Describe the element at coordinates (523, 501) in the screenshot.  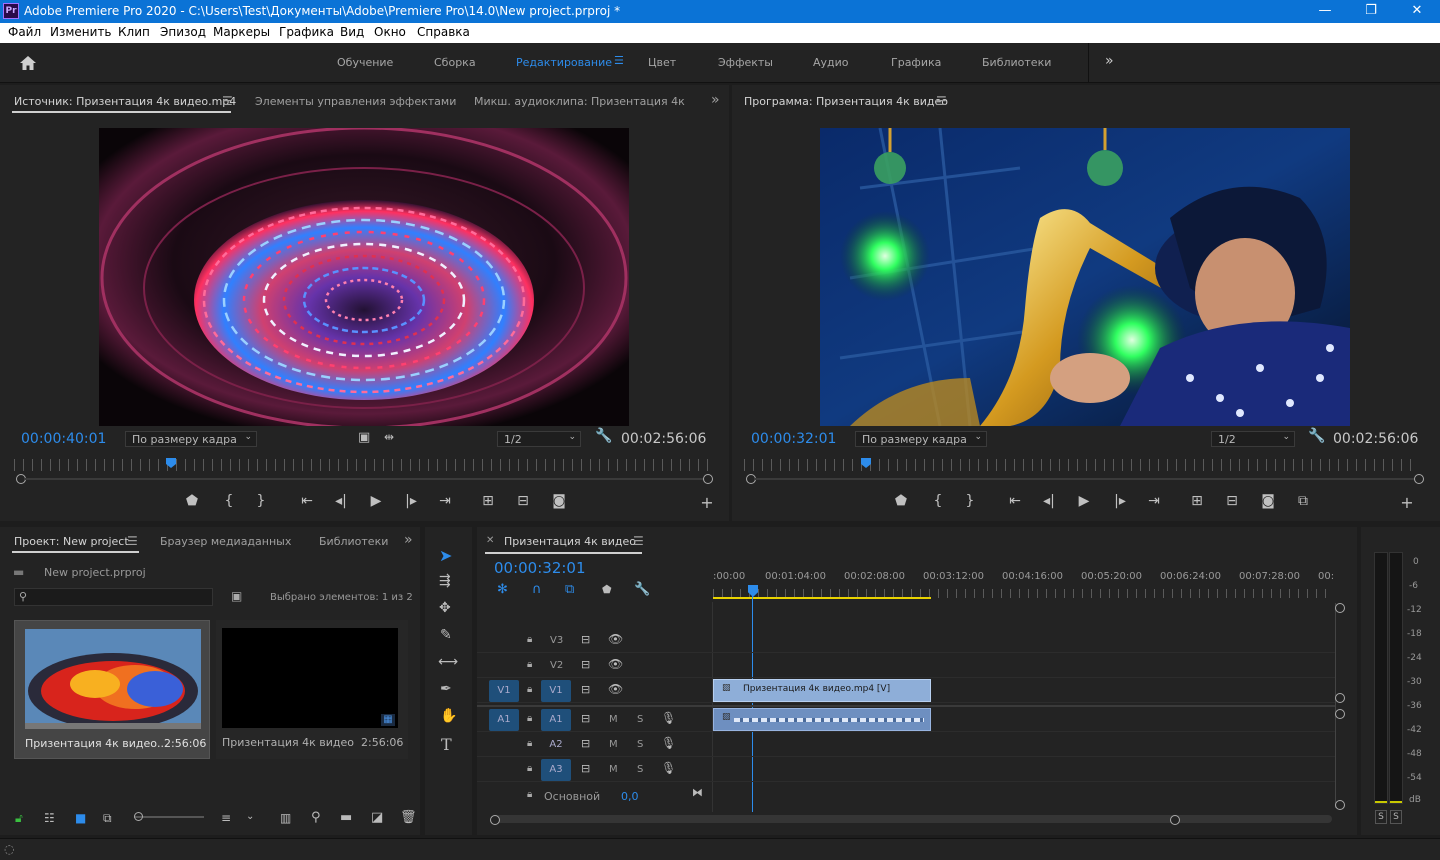
I see `overwrite-icon: ⊟` at that location.